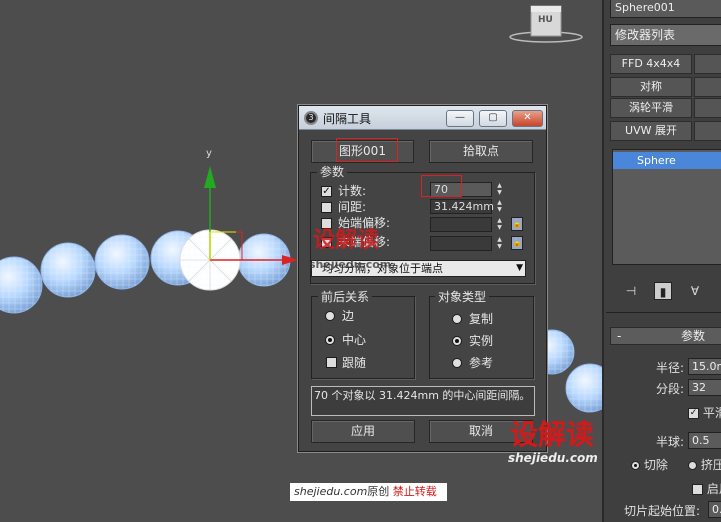 This screenshot has width=721, height=522. What do you see at coordinates (704, 387) in the screenshot?
I see `segments-spinner: 32` at bounding box center [704, 387].